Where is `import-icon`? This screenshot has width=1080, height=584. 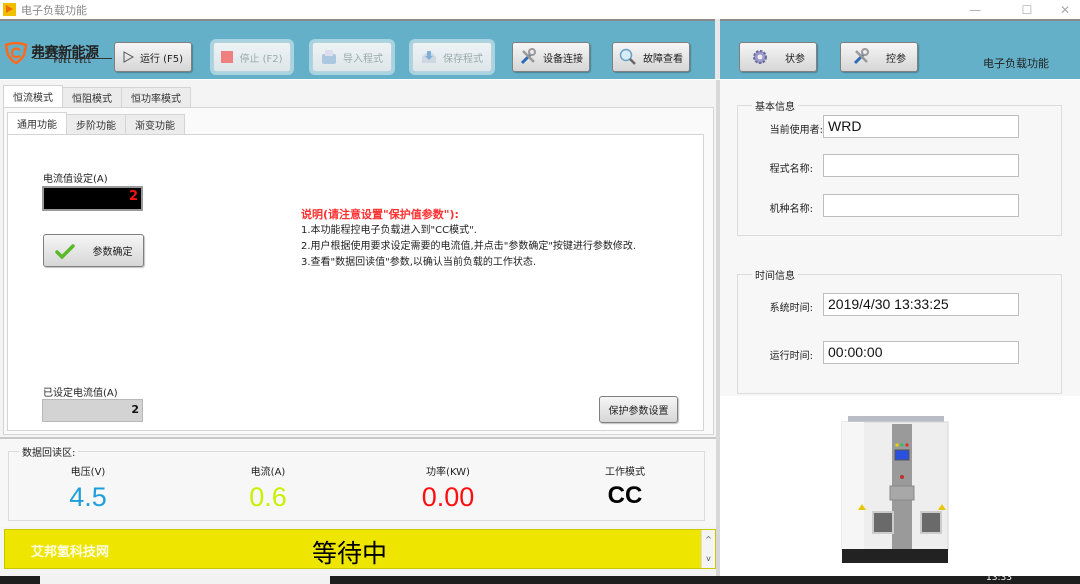
import-icon is located at coordinates (329, 57).